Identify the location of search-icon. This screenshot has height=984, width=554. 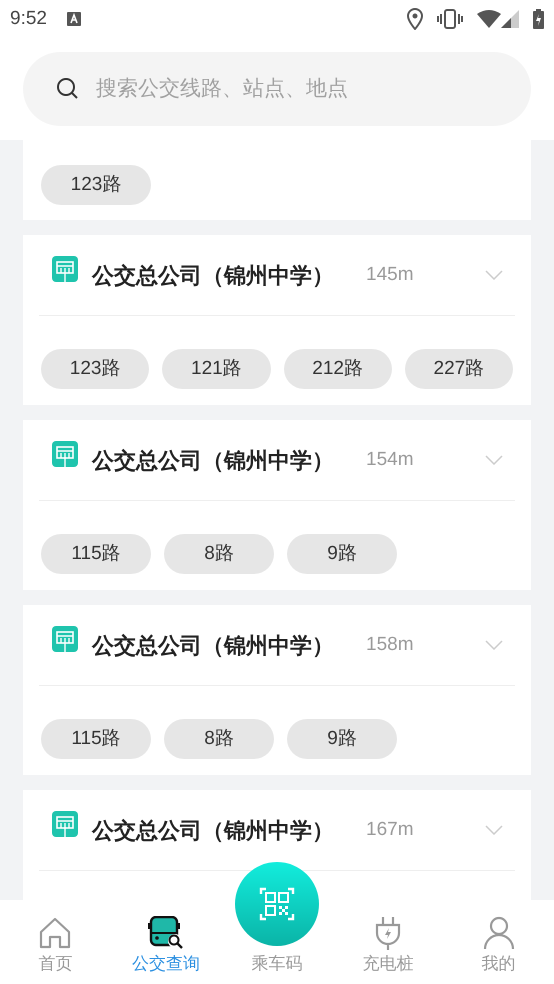
(68, 89).